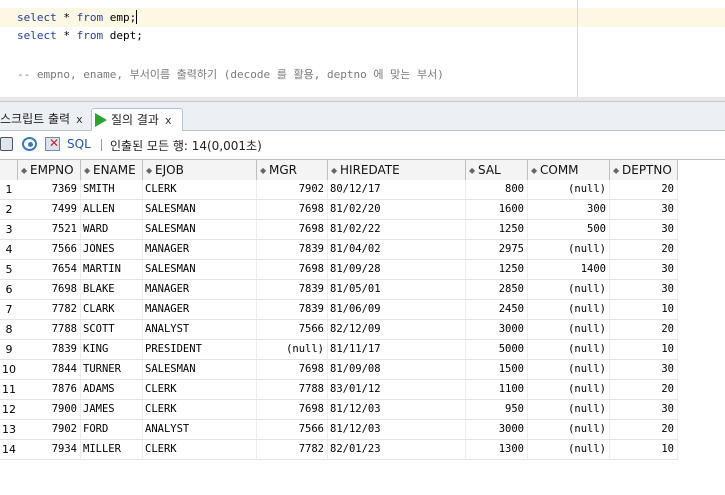  Describe the element at coordinates (200, 249) in the screenshot. I see `cell-ejob: MANAGER` at that location.